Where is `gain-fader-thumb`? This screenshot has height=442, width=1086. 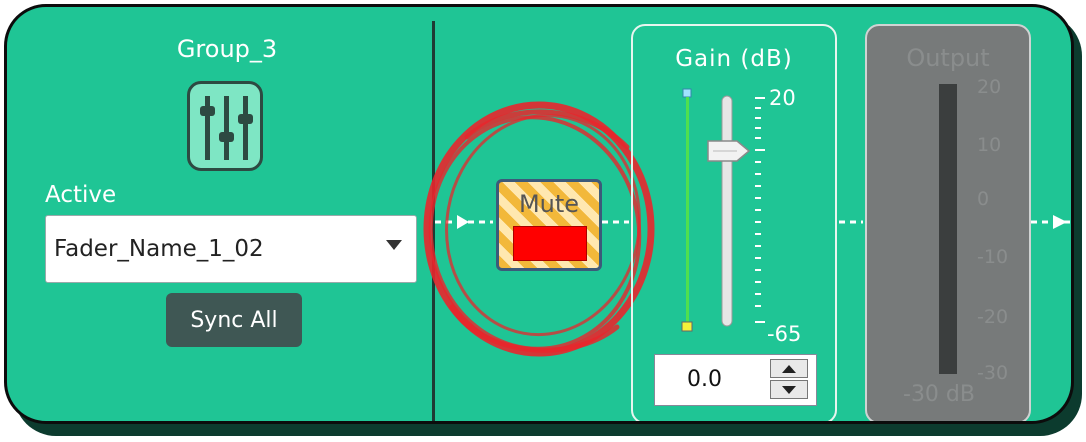
gain-fader-thumb is located at coordinates (729, 151).